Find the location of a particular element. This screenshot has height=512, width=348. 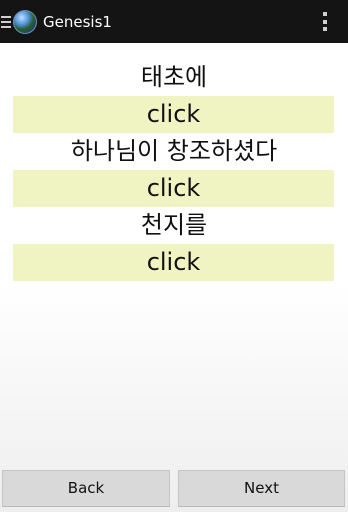

app-title: Genesis1 is located at coordinates (77, 21).